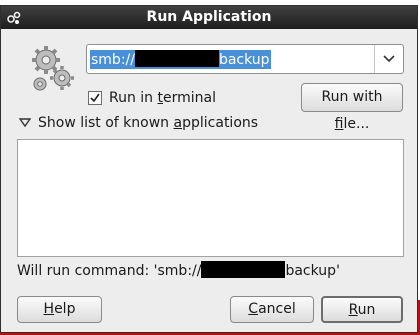 This screenshot has width=420, height=335. I want to click on checkmark-icon, so click(95, 98).